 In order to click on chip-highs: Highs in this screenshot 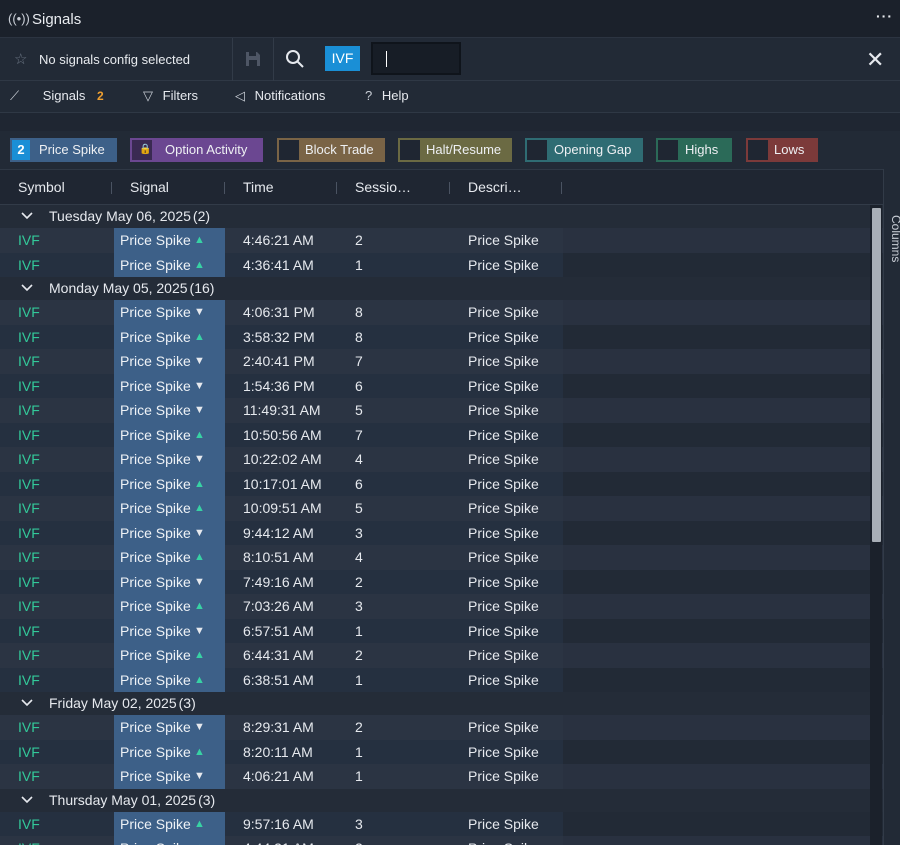, I will do `click(694, 150)`.